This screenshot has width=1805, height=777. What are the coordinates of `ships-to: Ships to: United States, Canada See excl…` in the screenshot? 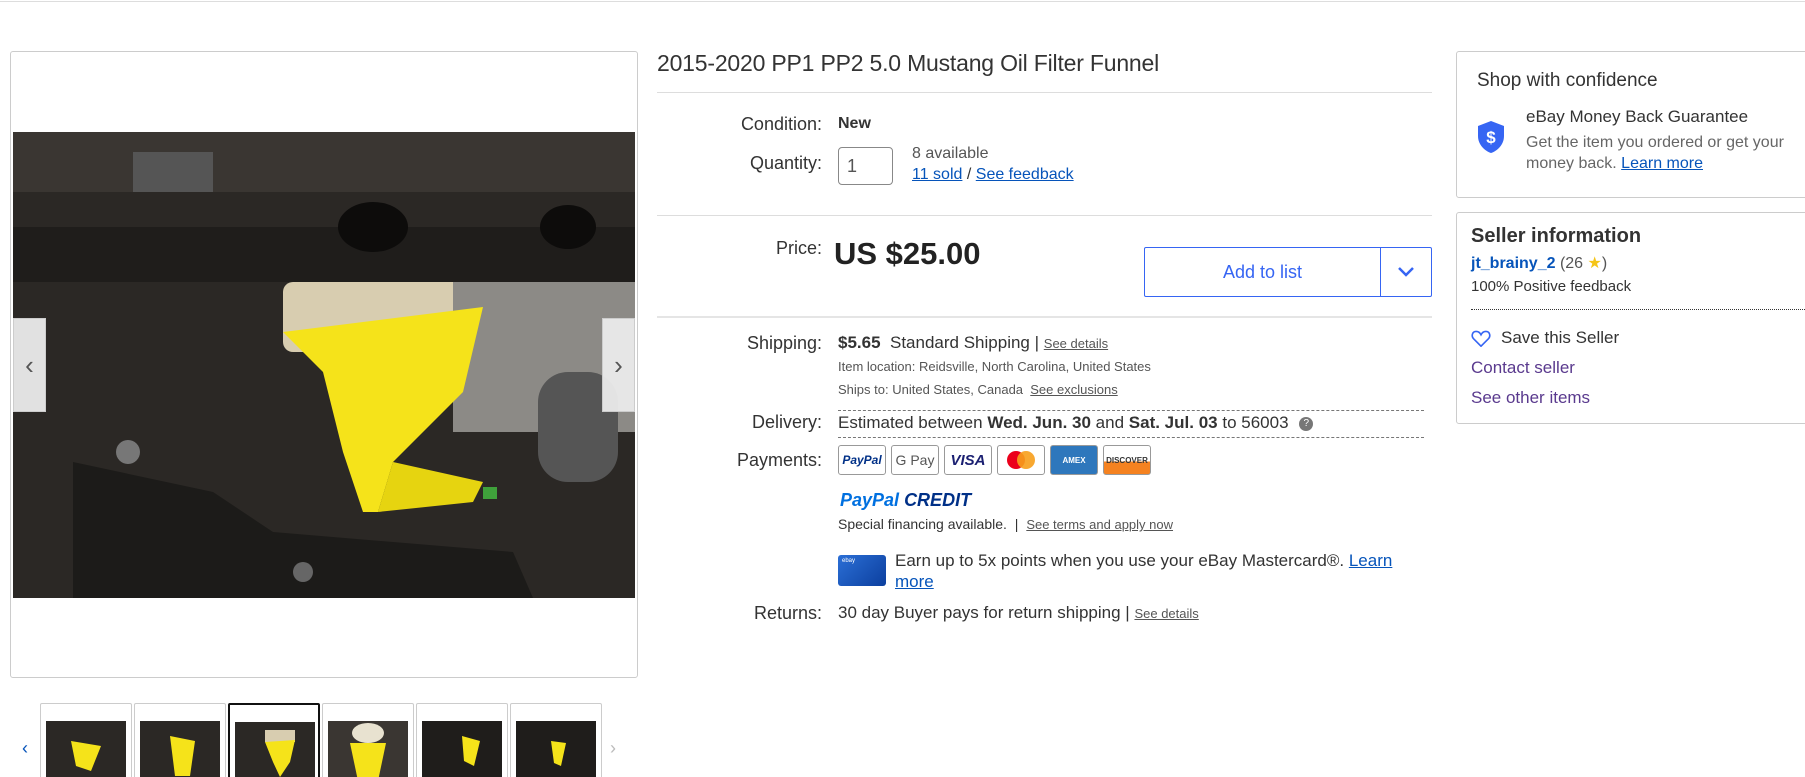 It's located at (978, 389).